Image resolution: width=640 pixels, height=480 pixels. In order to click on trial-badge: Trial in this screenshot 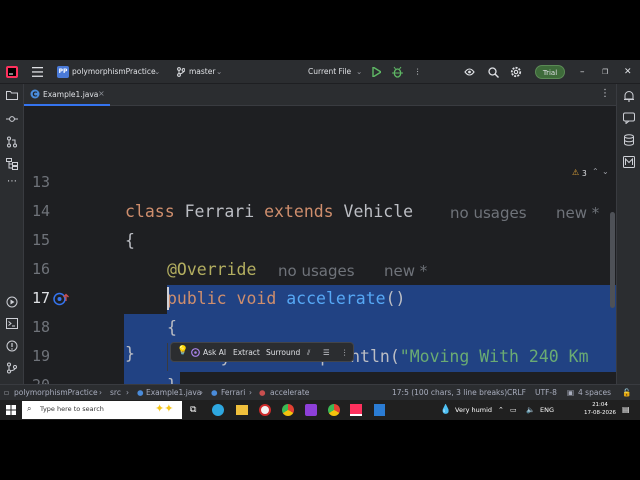, I will do `click(550, 72)`.